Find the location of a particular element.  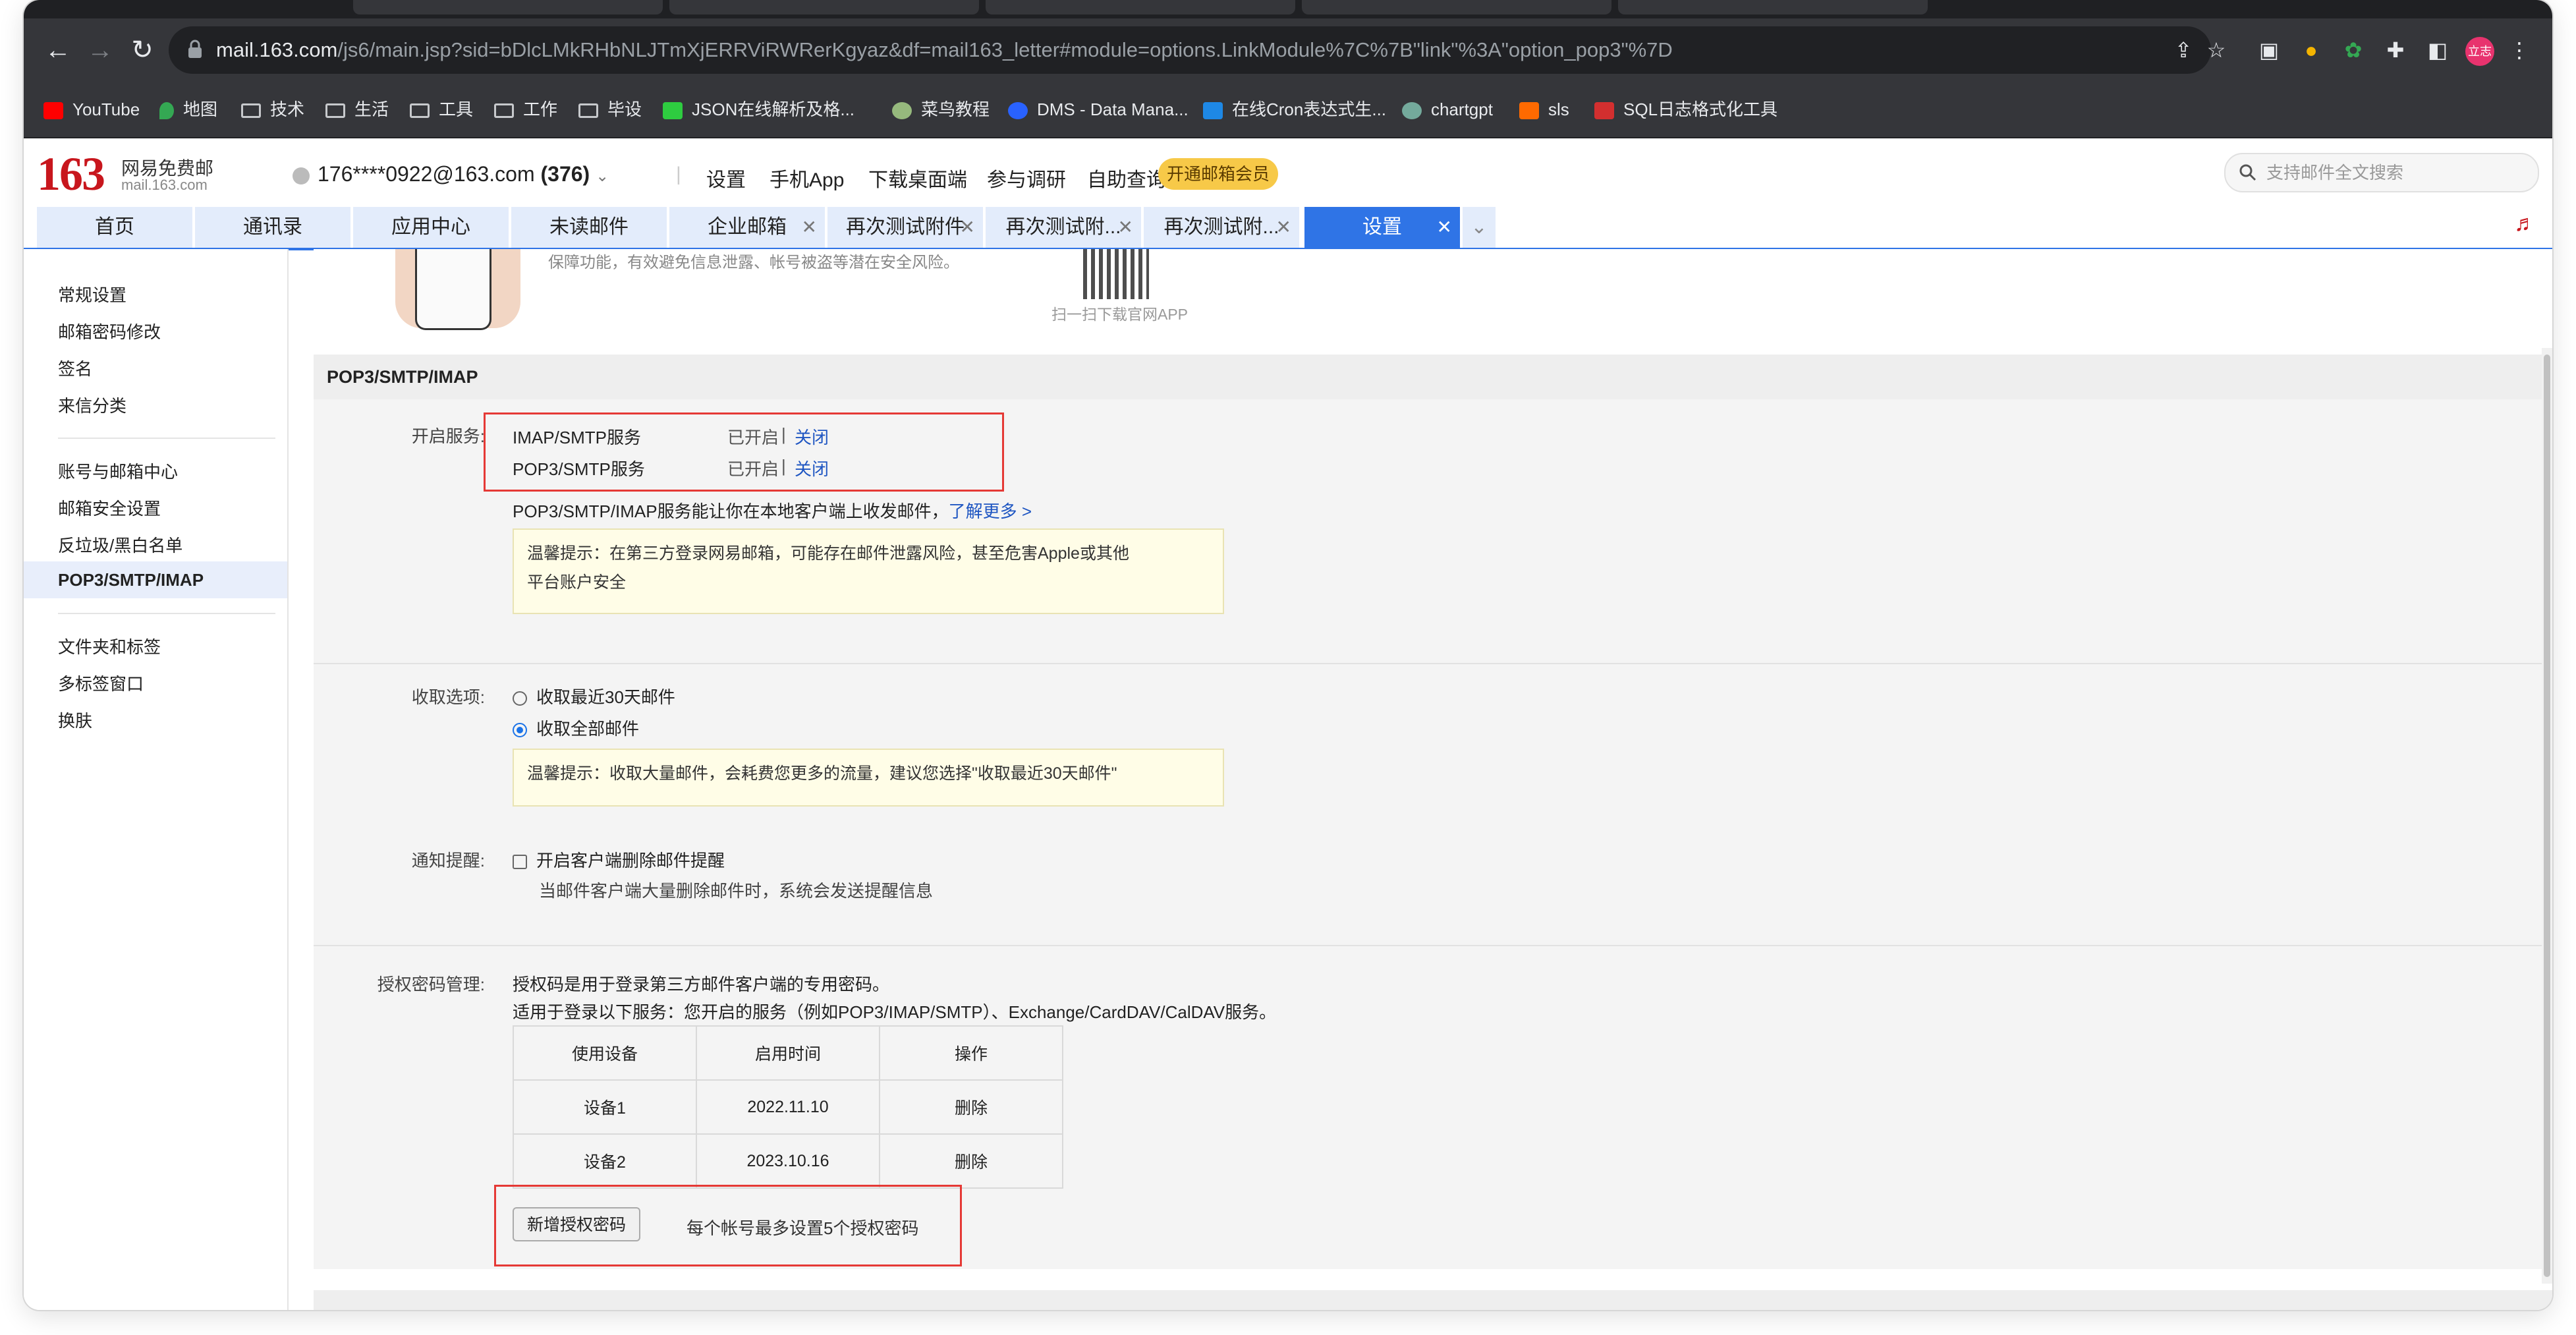

add-auth-code-button: 新增授权密码 is located at coordinates (577, 1224).